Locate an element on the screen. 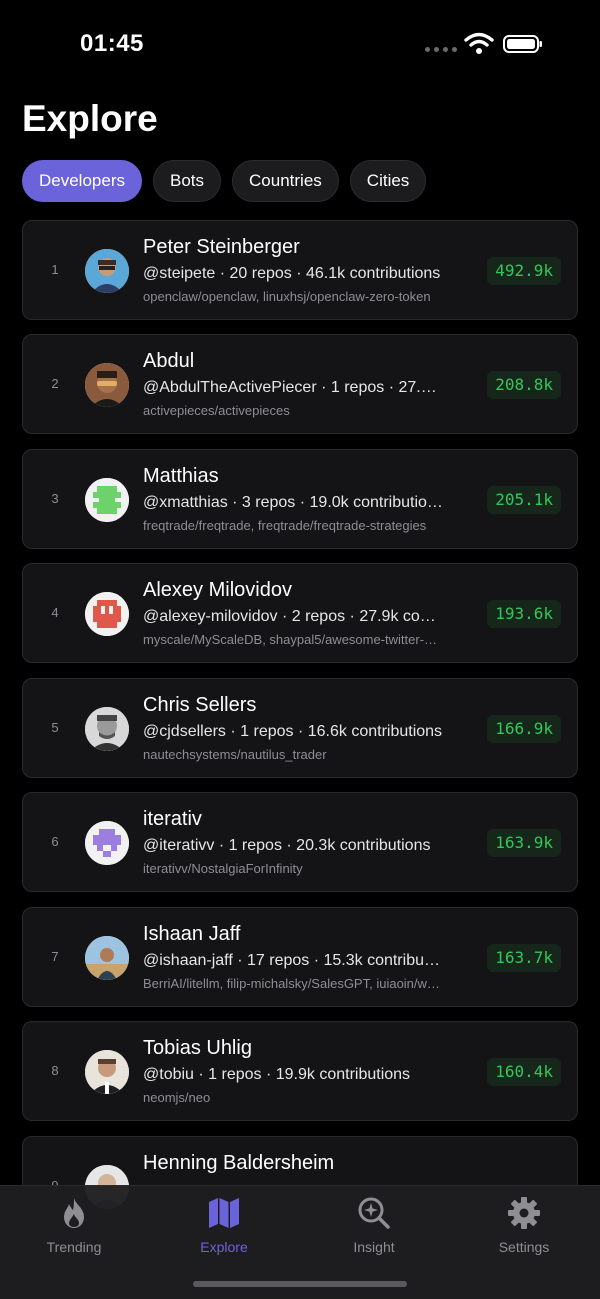 This screenshot has height=1299, width=600. developer-name: Chris Sellers is located at coordinates (200, 705).